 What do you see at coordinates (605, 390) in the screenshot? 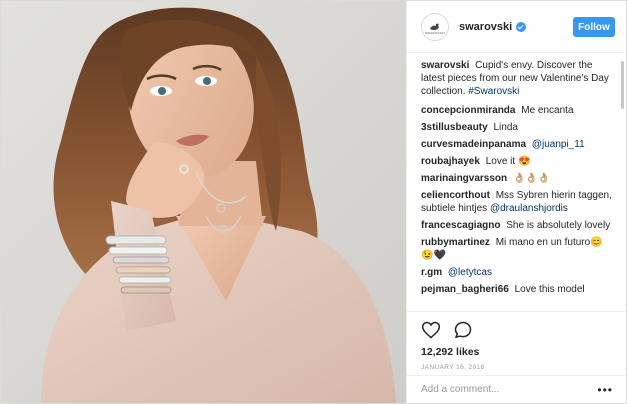
I see `more-options-icon: •••` at bounding box center [605, 390].